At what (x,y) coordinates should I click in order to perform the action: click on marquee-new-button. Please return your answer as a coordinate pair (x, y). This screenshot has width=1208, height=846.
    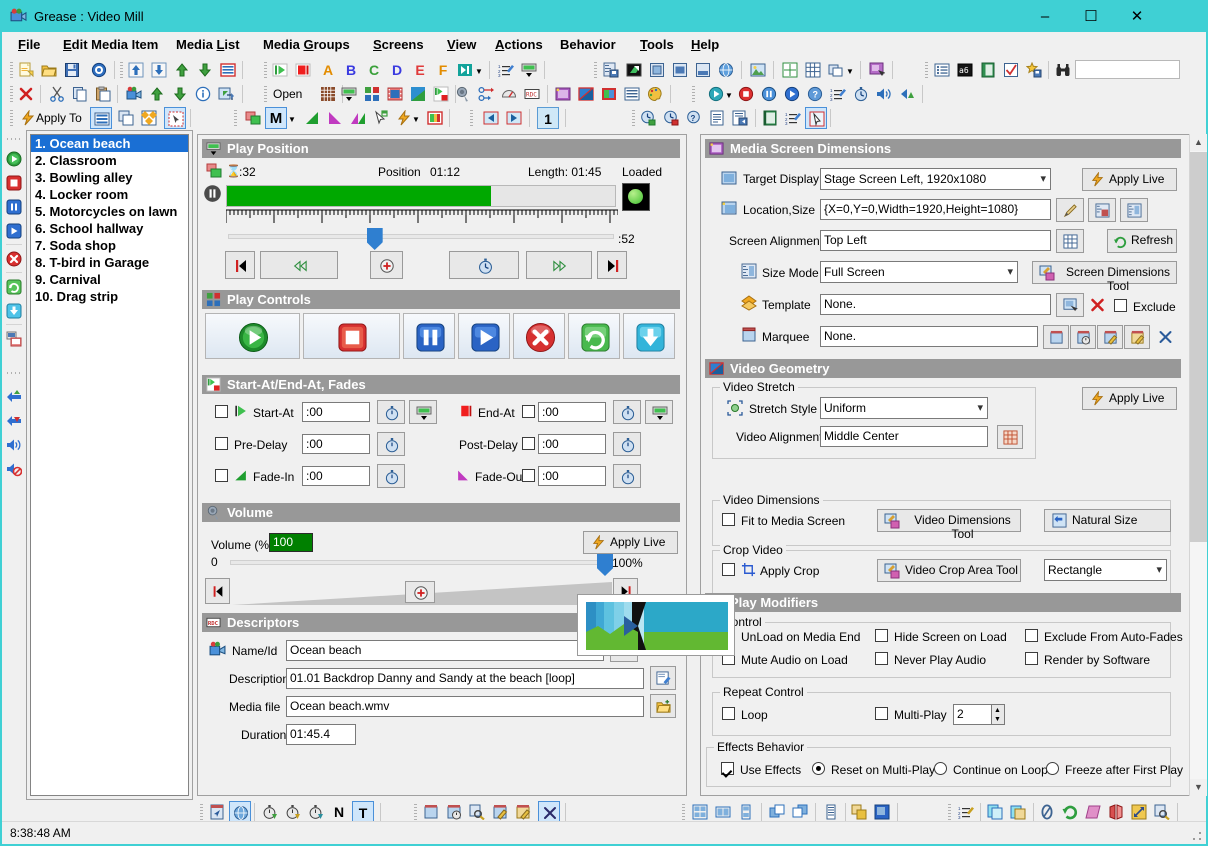
    Looking at the image, I should click on (1056, 337).